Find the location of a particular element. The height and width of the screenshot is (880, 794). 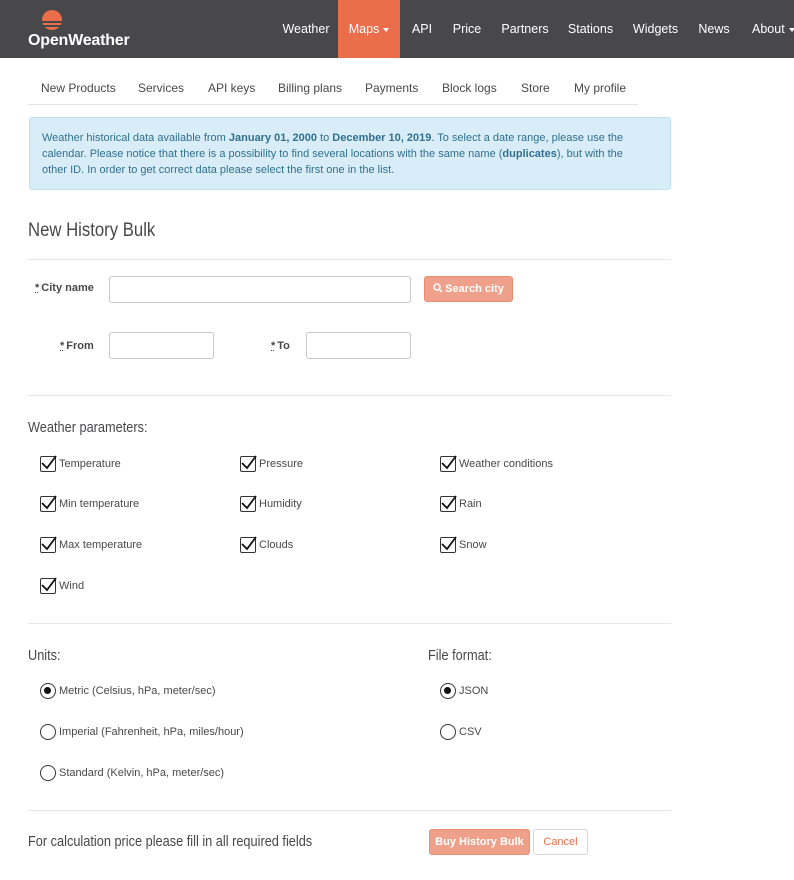

radio-units-metric: Metric (Celsius, hPa, meter/sec) is located at coordinates (127, 691).